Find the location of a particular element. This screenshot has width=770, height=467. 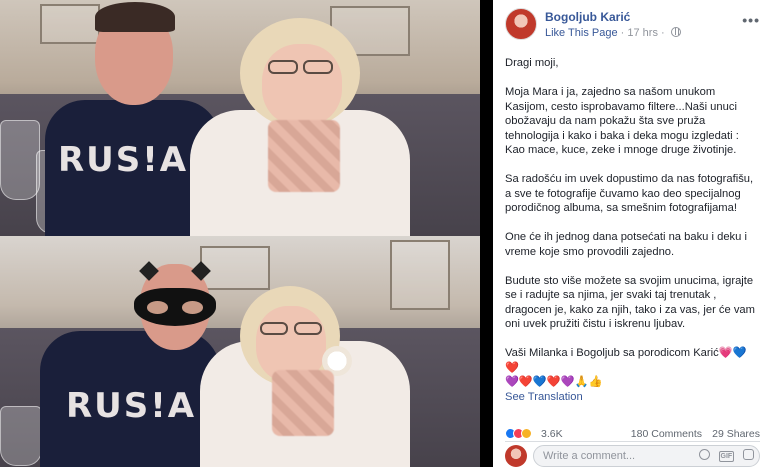

post-meta: Like This Page · 17 hrs · is located at coordinates (613, 33).